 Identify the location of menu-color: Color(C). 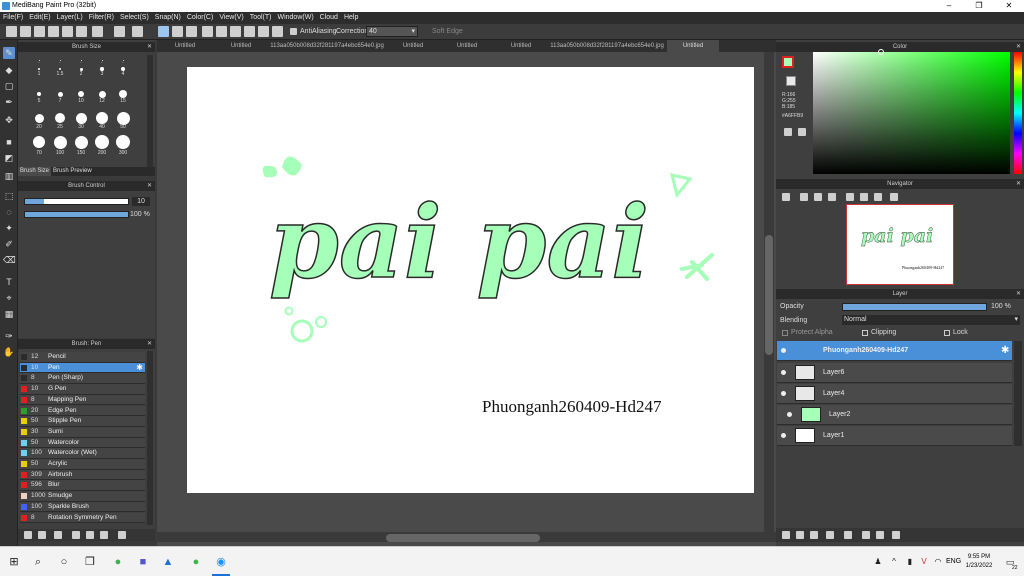
(200, 18).